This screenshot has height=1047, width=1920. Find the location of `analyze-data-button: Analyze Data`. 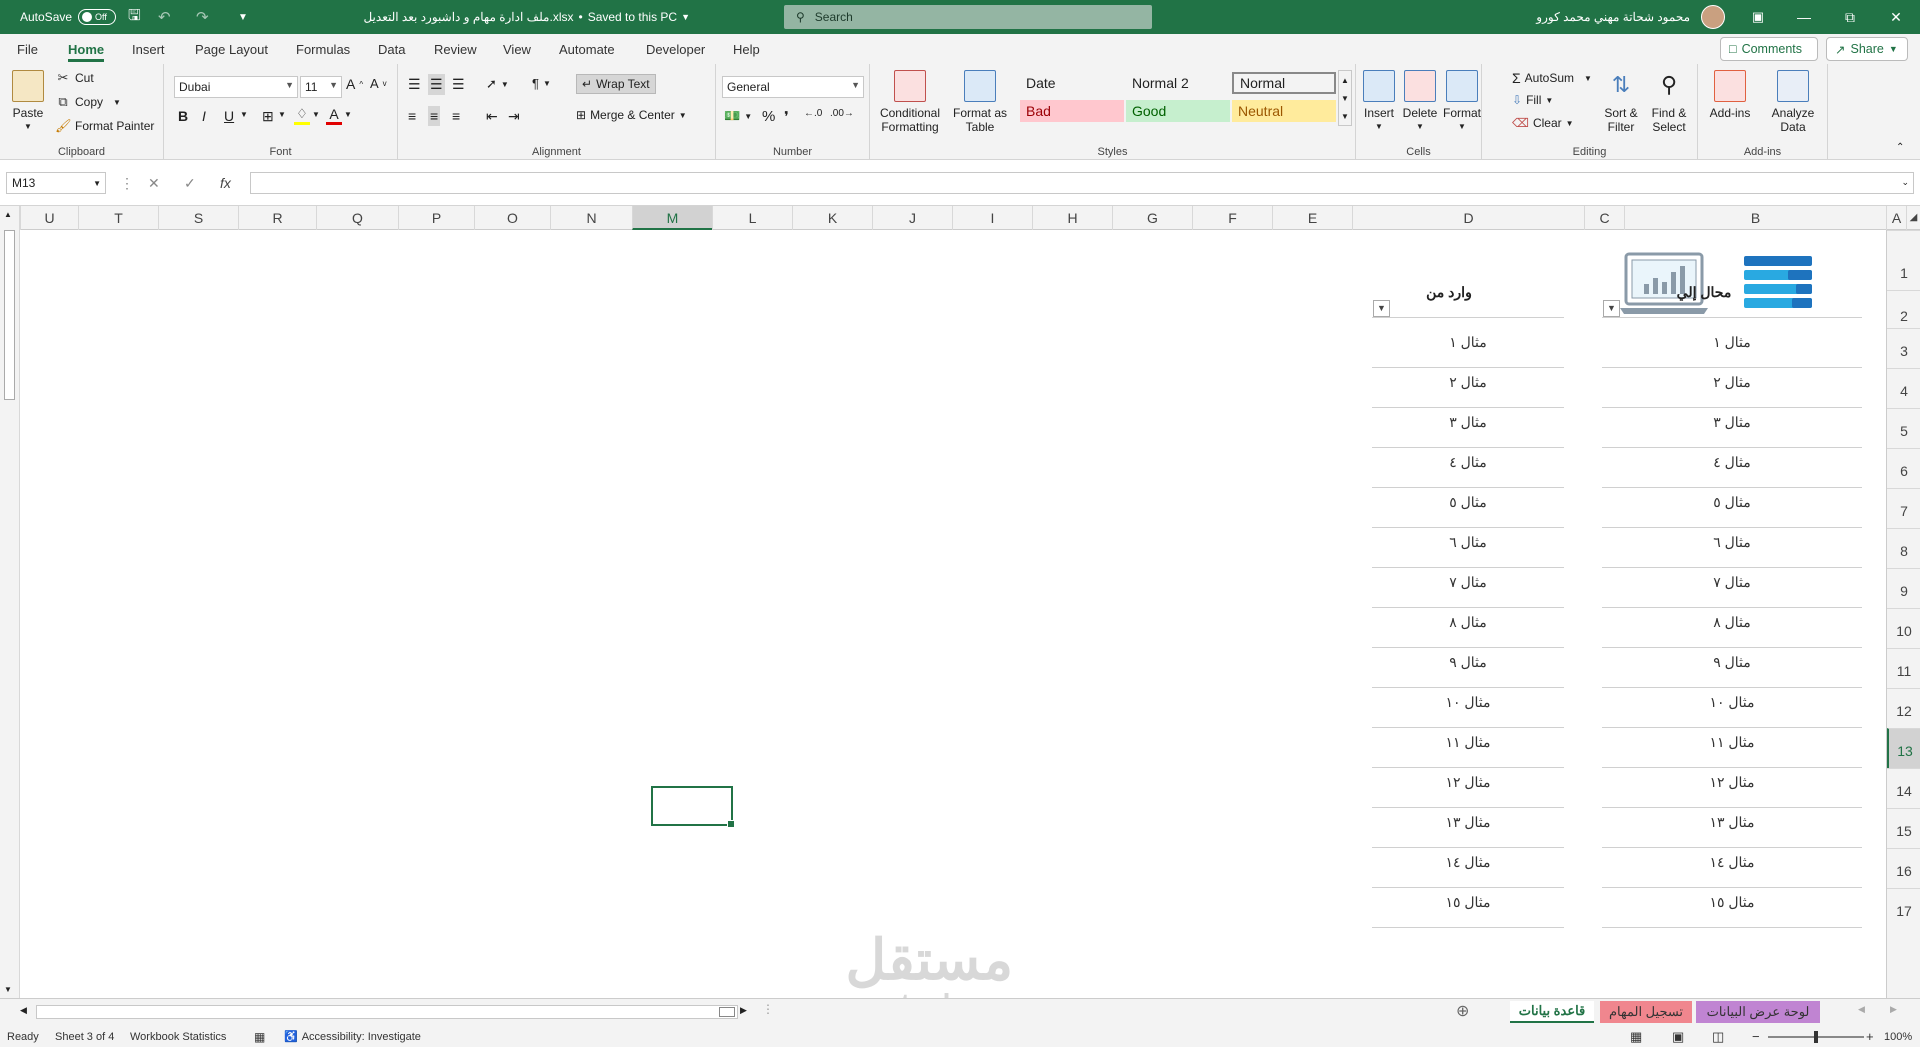

analyze-data-button: Analyze Data is located at coordinates (1793, 102).